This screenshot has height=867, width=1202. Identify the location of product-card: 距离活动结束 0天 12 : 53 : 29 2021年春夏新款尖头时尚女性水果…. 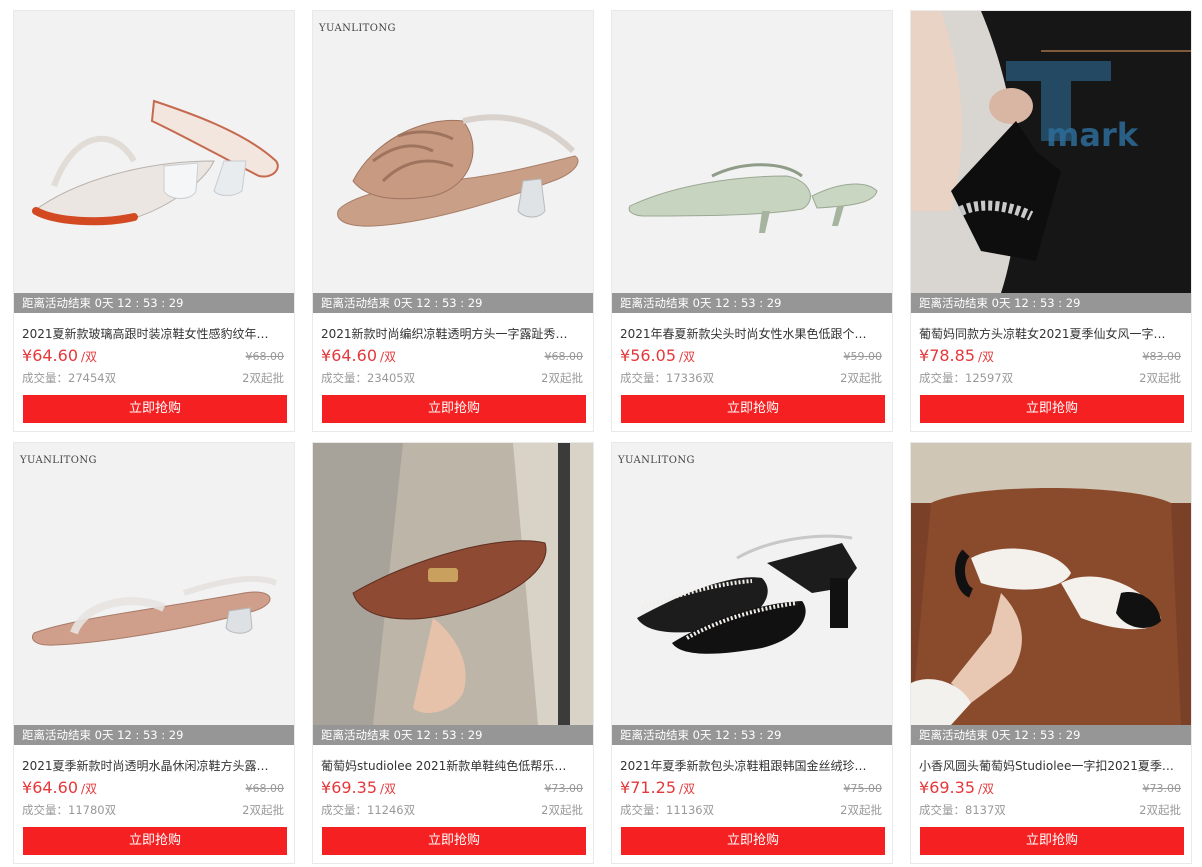
(752, 221).